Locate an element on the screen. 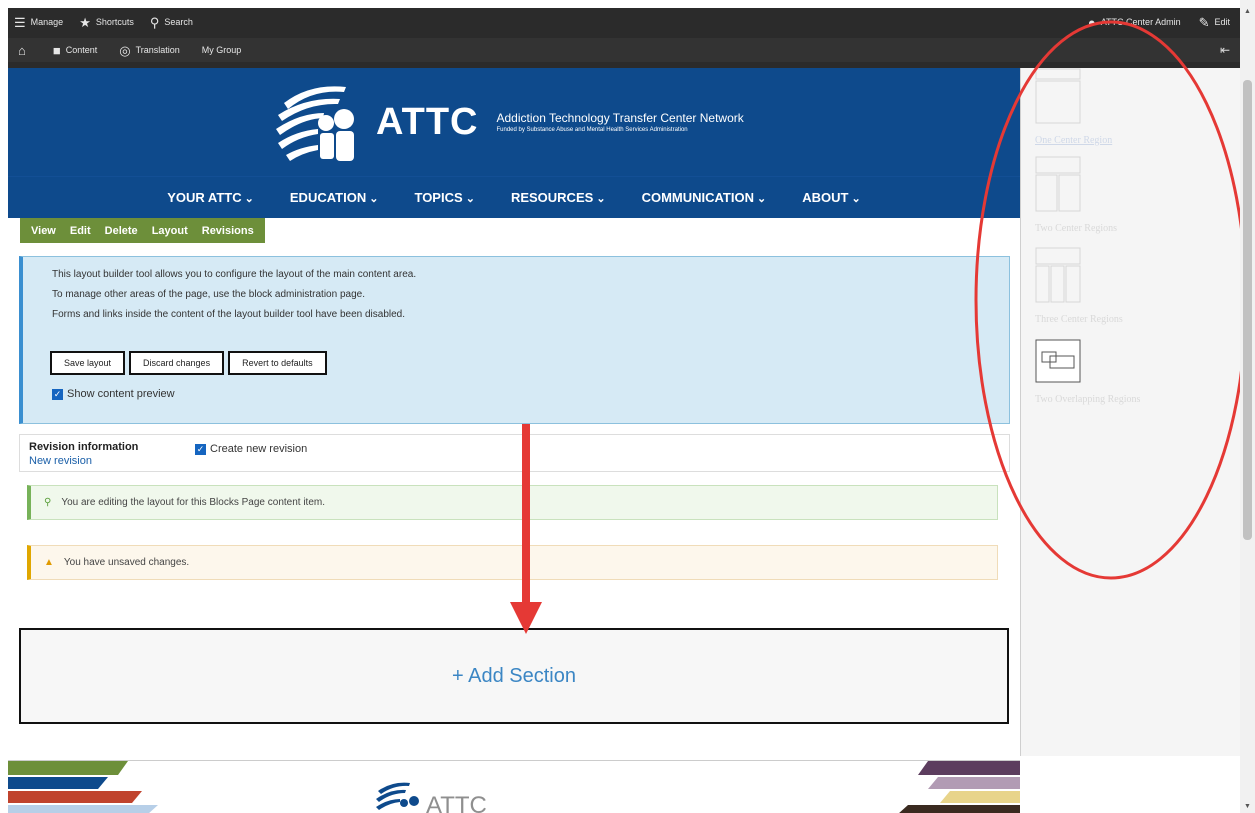 Image resolution: width=1255 pixels, height=813 pixels. create-new-revision-toggle: ✓ Create new revision is located at coordinates (251, 449).